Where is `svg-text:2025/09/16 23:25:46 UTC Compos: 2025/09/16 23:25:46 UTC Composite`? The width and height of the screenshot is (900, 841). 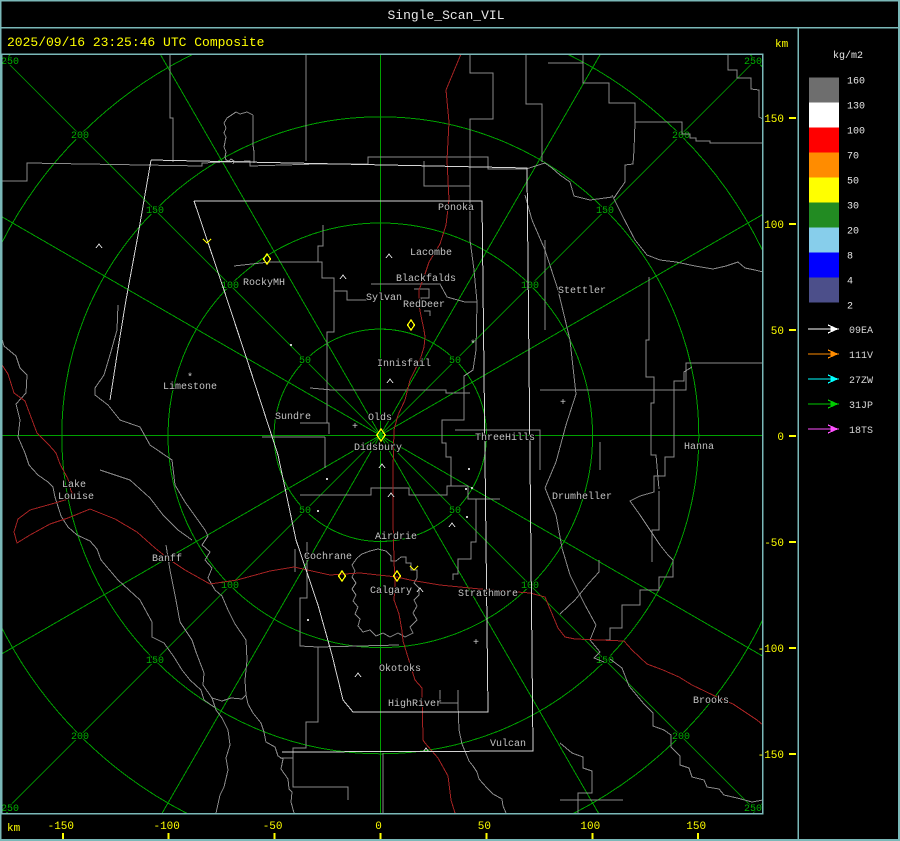
svg-text:2025/09/16 23:25:46 UTC Compos: 2025/09/16 23:25:46 UTC Composite is located at coordinates (135, 42).